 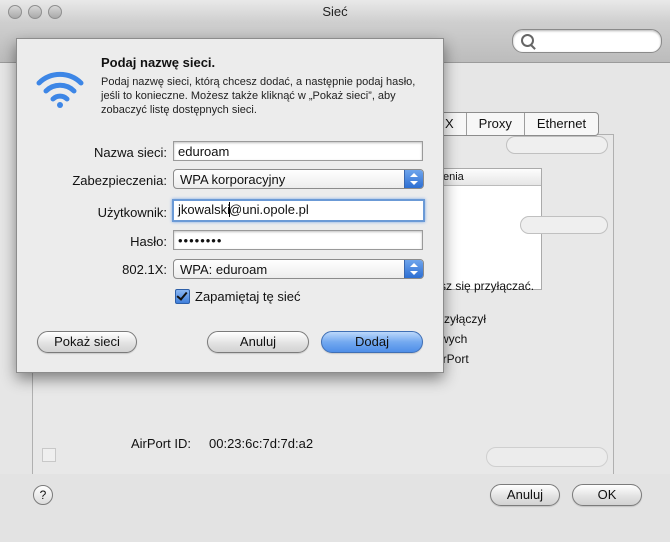 What do you see at coordinates (224, 269) in the screenshot?
I see `dot1x-value: WPA: eduroam` at bounding box center [224, 269].